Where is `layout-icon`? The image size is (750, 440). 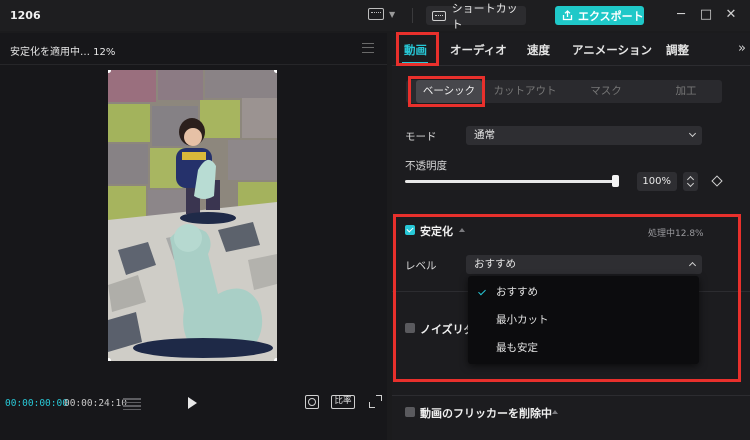 layout-icon is located at coordinates (376, 14).